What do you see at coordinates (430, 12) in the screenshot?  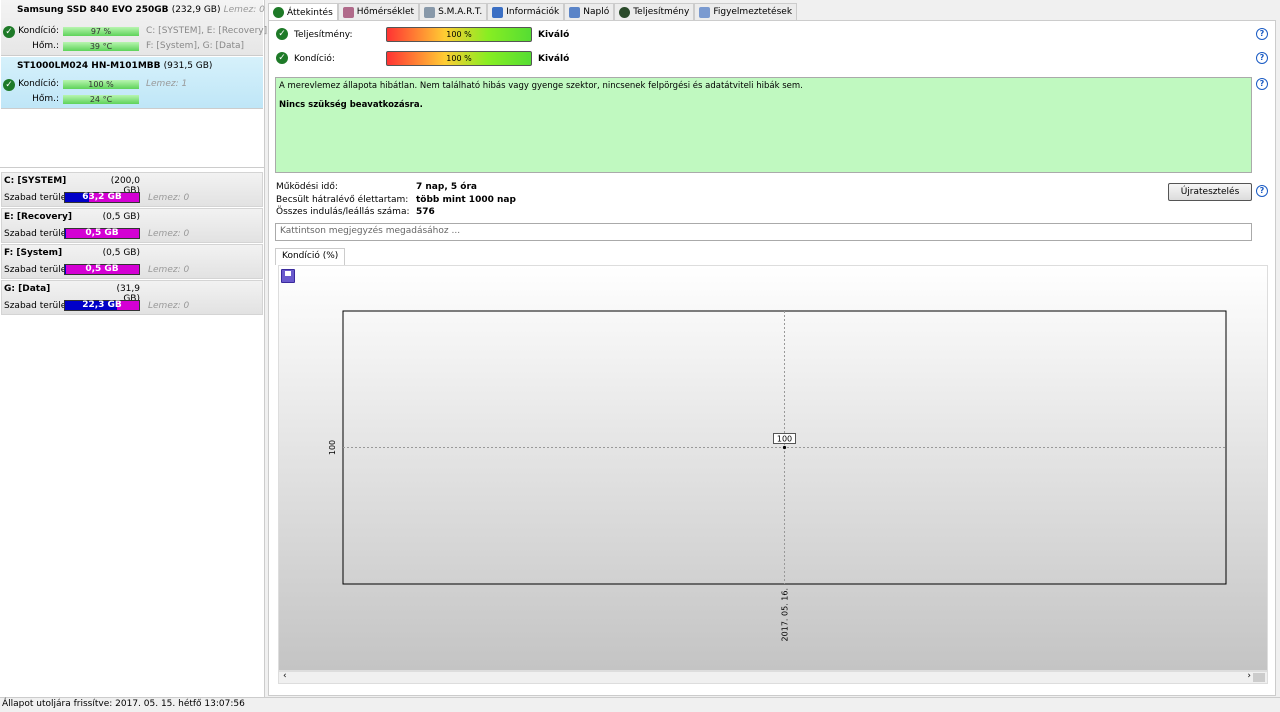 I see `smart-icon` at bounding box center [430, 12].